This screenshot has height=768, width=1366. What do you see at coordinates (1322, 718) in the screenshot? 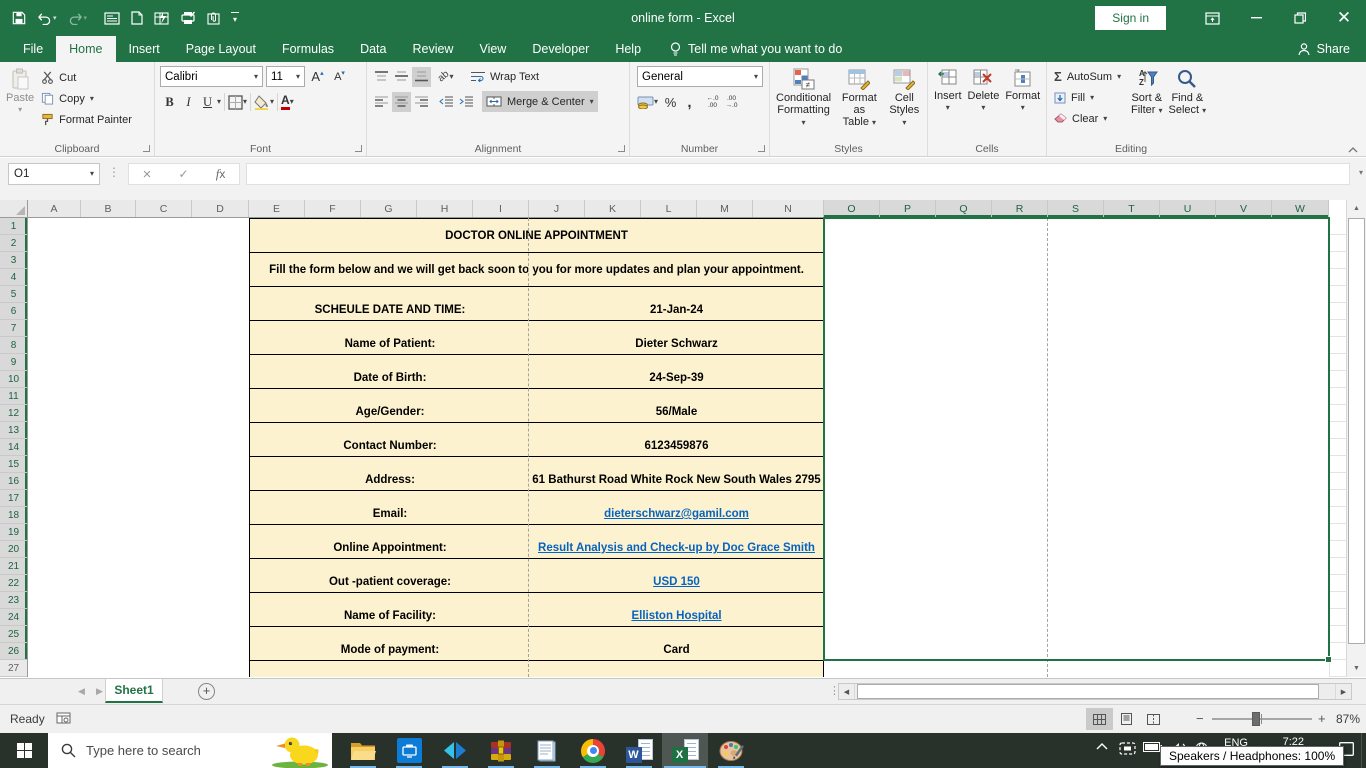
I see `zoom-in-icon: +` at bounding box center [1322, 718].